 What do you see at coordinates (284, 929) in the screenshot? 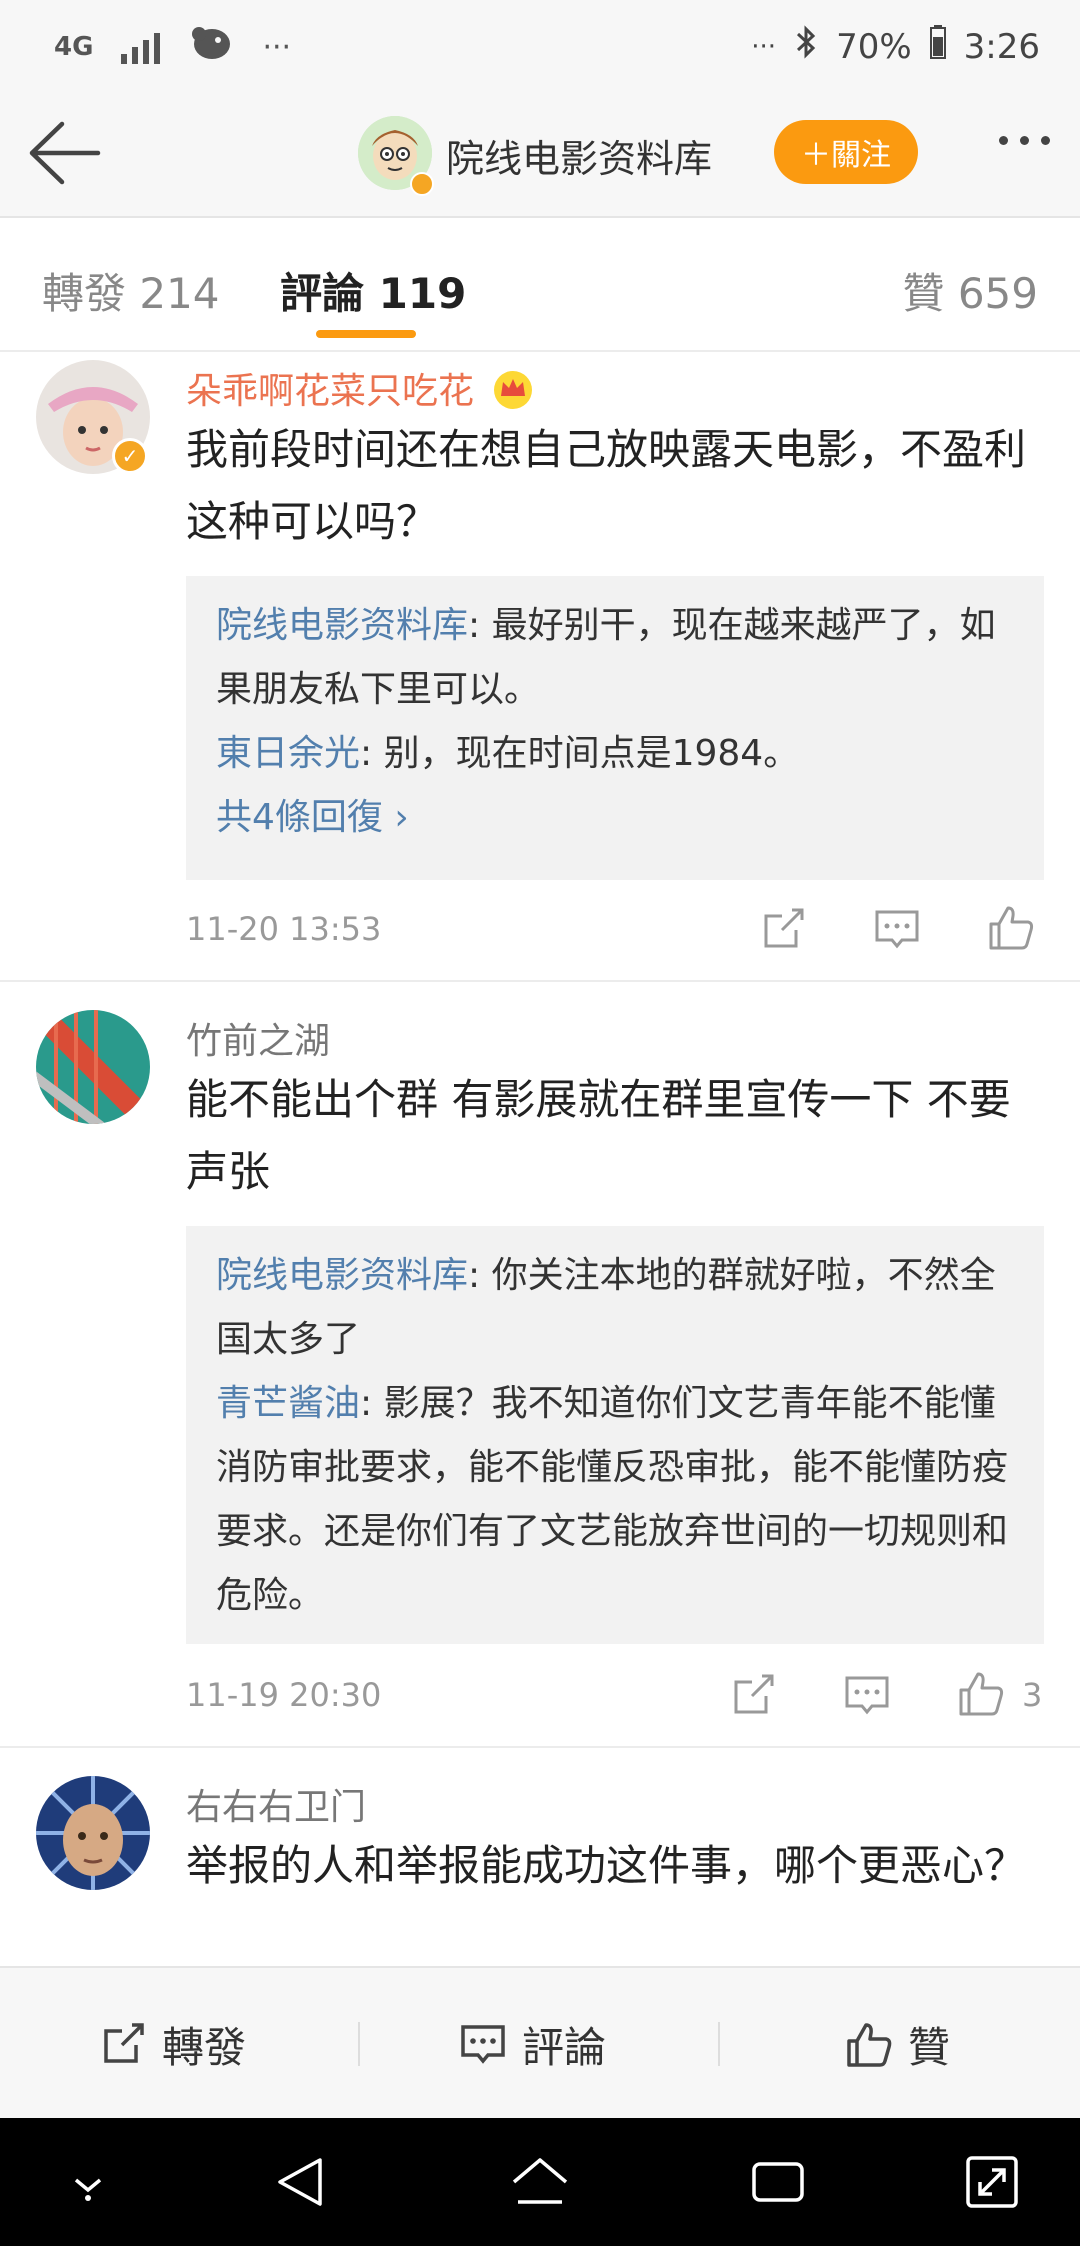
I see `comment-time: 11-20 13:53` at bounding box center [284, 929].